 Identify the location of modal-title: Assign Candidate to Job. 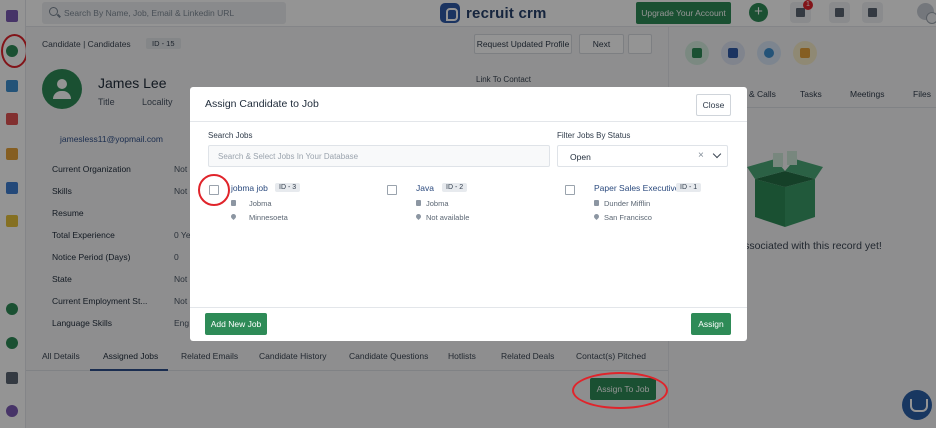
(262, 104).